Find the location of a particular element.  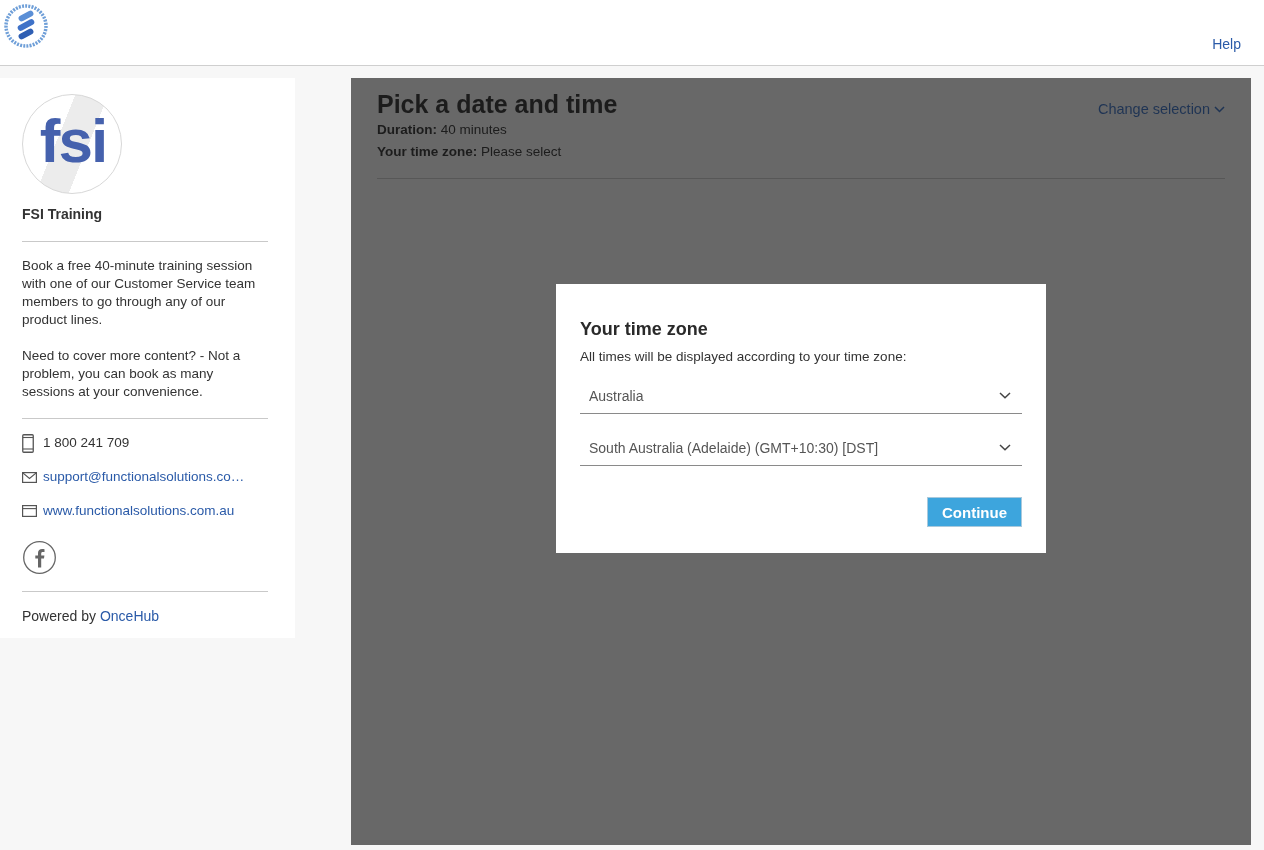

organization-name: FSI Training is located at coordinates (63, 214).